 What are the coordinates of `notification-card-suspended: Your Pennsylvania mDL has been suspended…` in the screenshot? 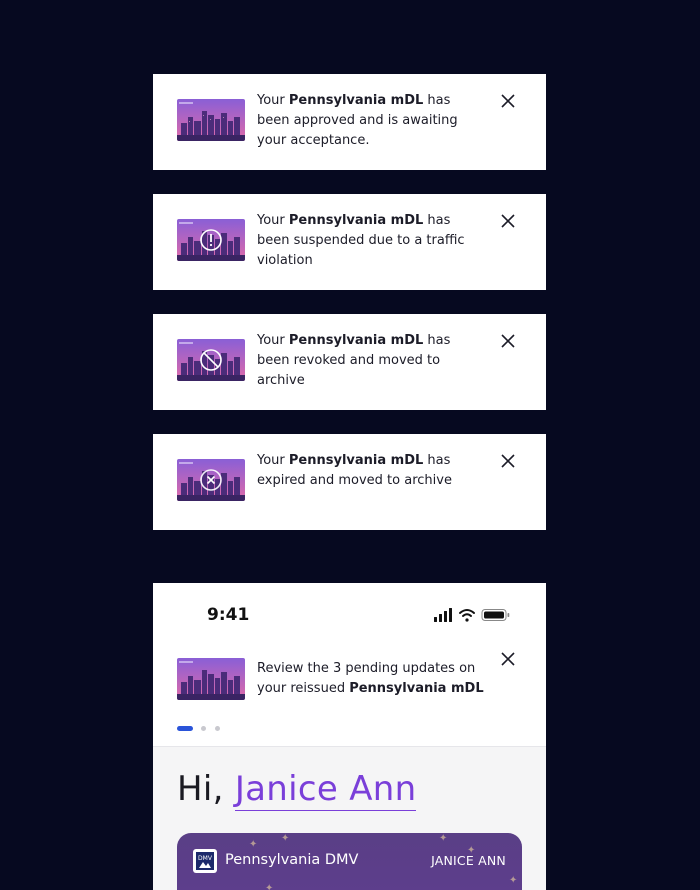 It's located at (349, 242).